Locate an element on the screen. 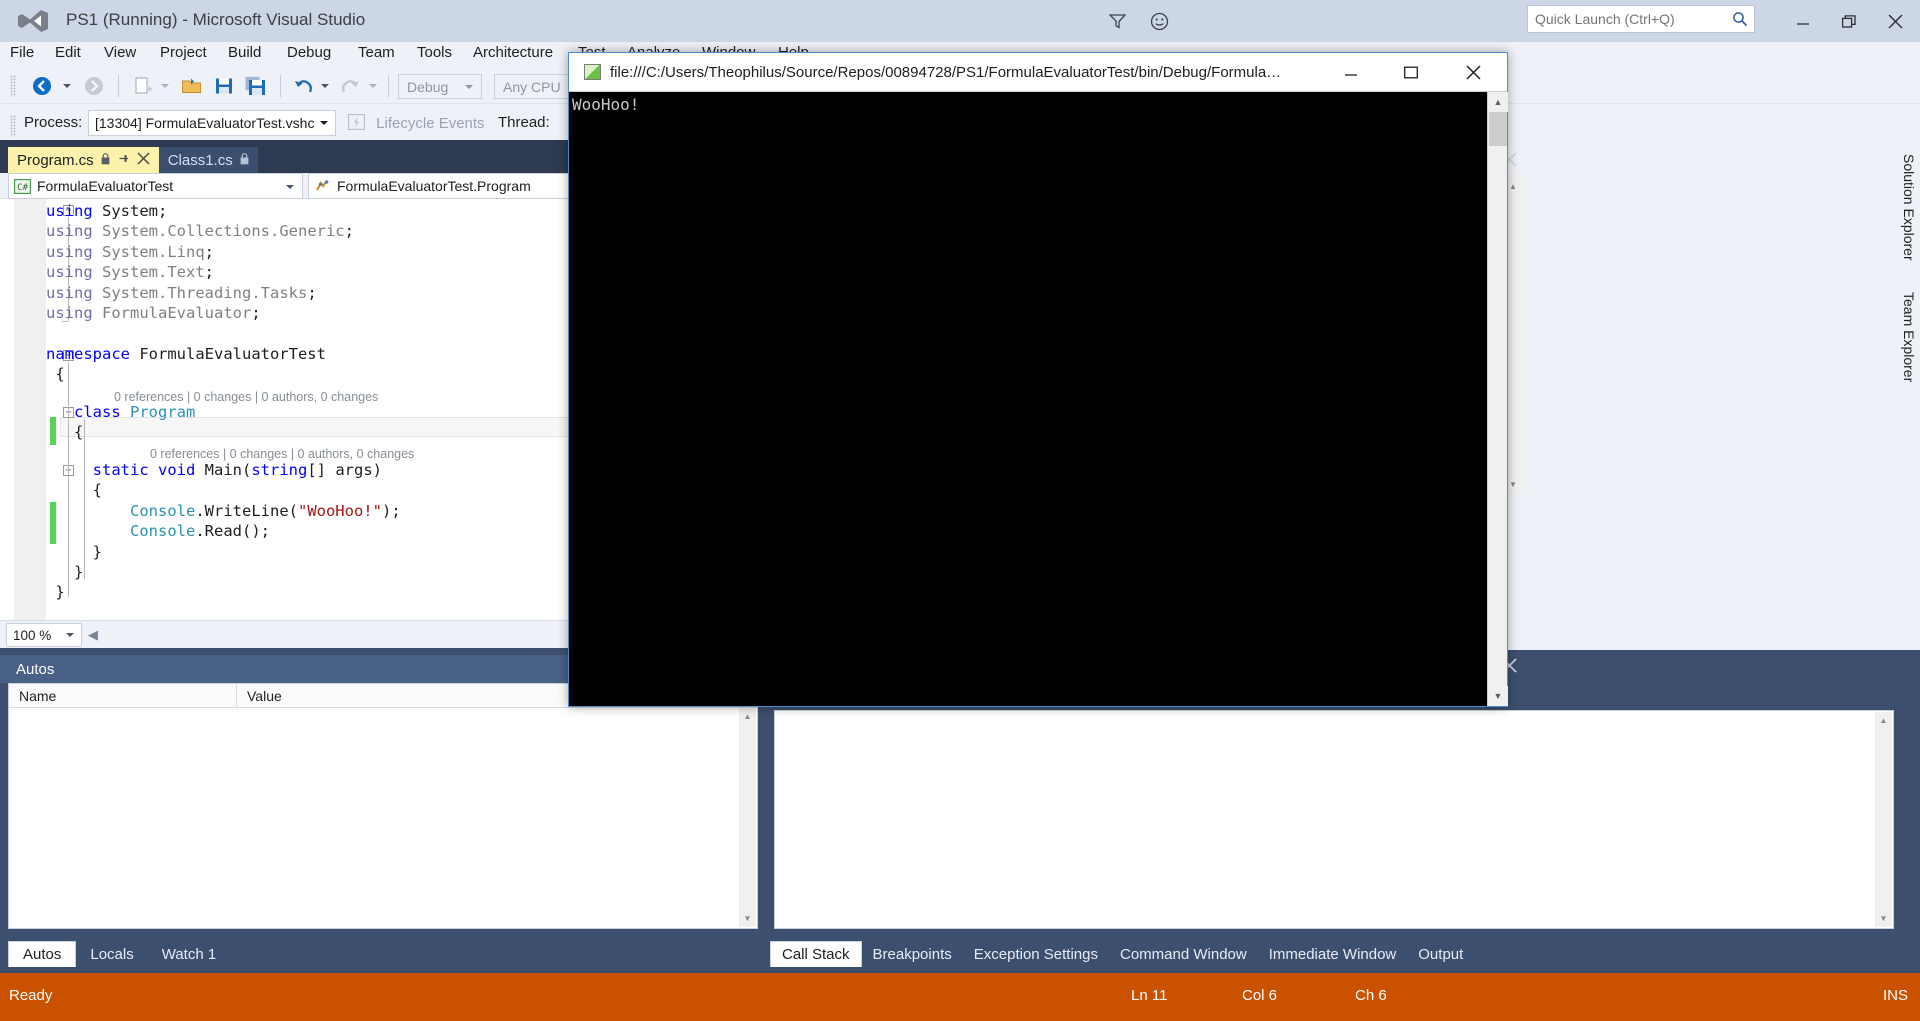 This screenshot has width=1920, height=1021. status-ready: Ready is located at coordinates (31, 995).